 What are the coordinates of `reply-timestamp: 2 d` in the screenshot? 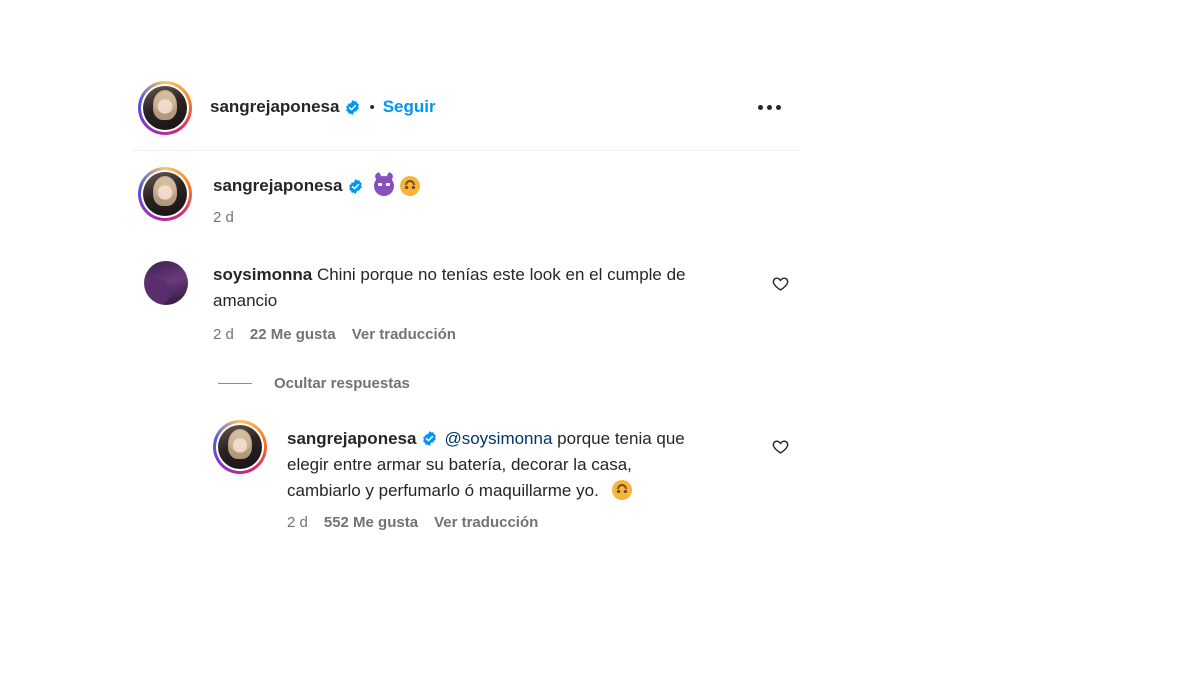 It's located at (297, 522).